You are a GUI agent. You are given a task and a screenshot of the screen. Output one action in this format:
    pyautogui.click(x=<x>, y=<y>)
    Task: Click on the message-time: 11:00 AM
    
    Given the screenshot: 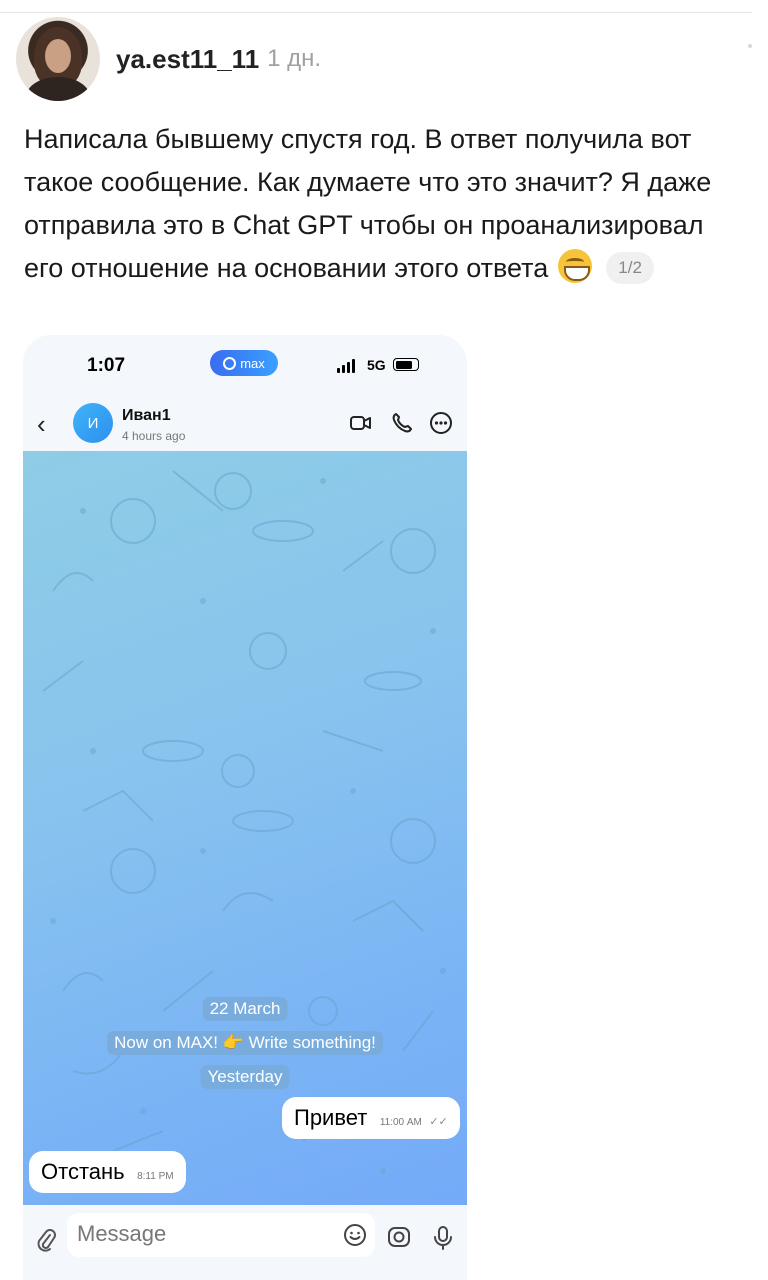 What is the action you would take?
    pyautogui.click(x=400, y=1122)
    